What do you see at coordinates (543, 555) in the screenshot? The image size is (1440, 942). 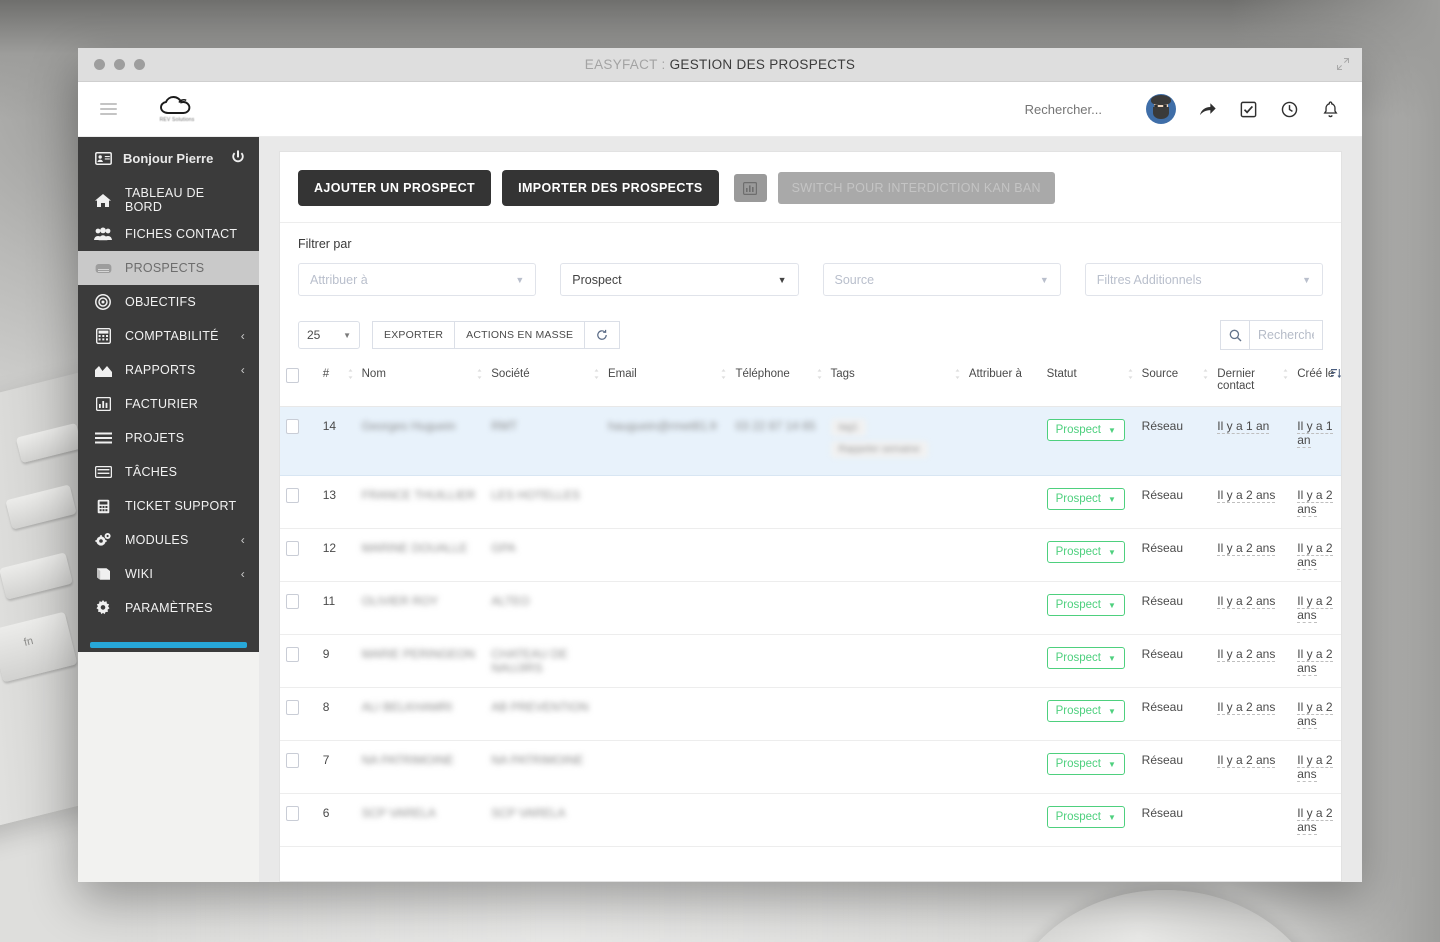 I see `row-societe: GPA` at bounding box center [543, 555].